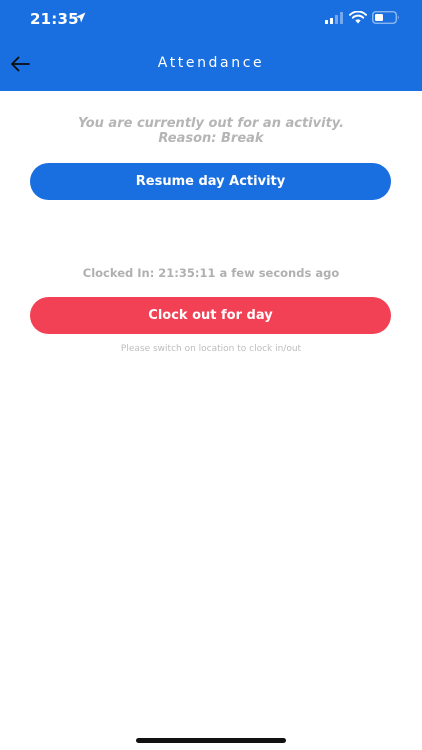 This screenshot has width=422, height=750. What do you see at coordinates (334, 18) in the screenshot?
I see `cellular-signal-icon` at bounding box center [334, 18].